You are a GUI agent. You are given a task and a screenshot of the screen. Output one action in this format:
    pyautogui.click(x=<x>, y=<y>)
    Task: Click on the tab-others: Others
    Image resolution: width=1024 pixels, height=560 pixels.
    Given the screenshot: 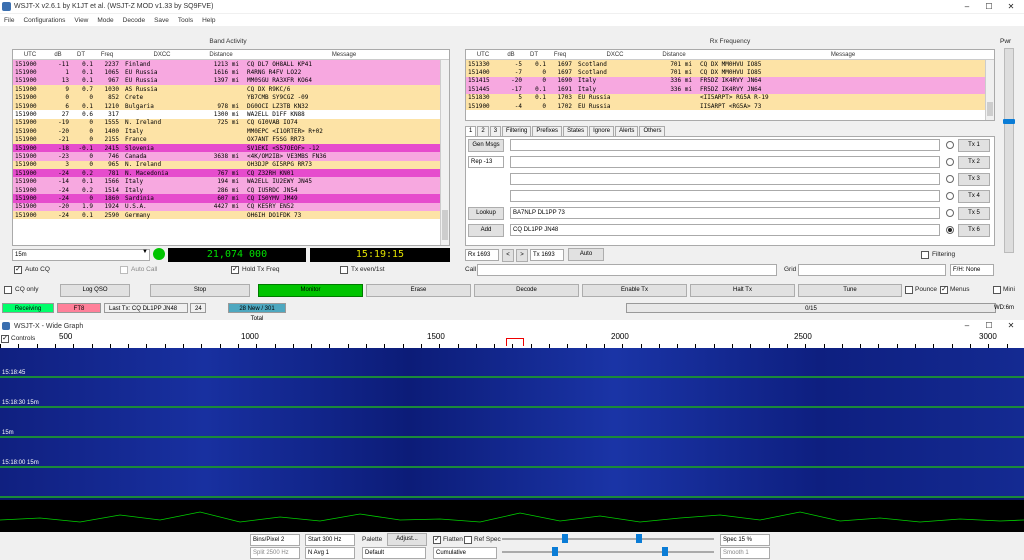 What is the action you would take?
    pyautogui.click(x=652, y=131)
    